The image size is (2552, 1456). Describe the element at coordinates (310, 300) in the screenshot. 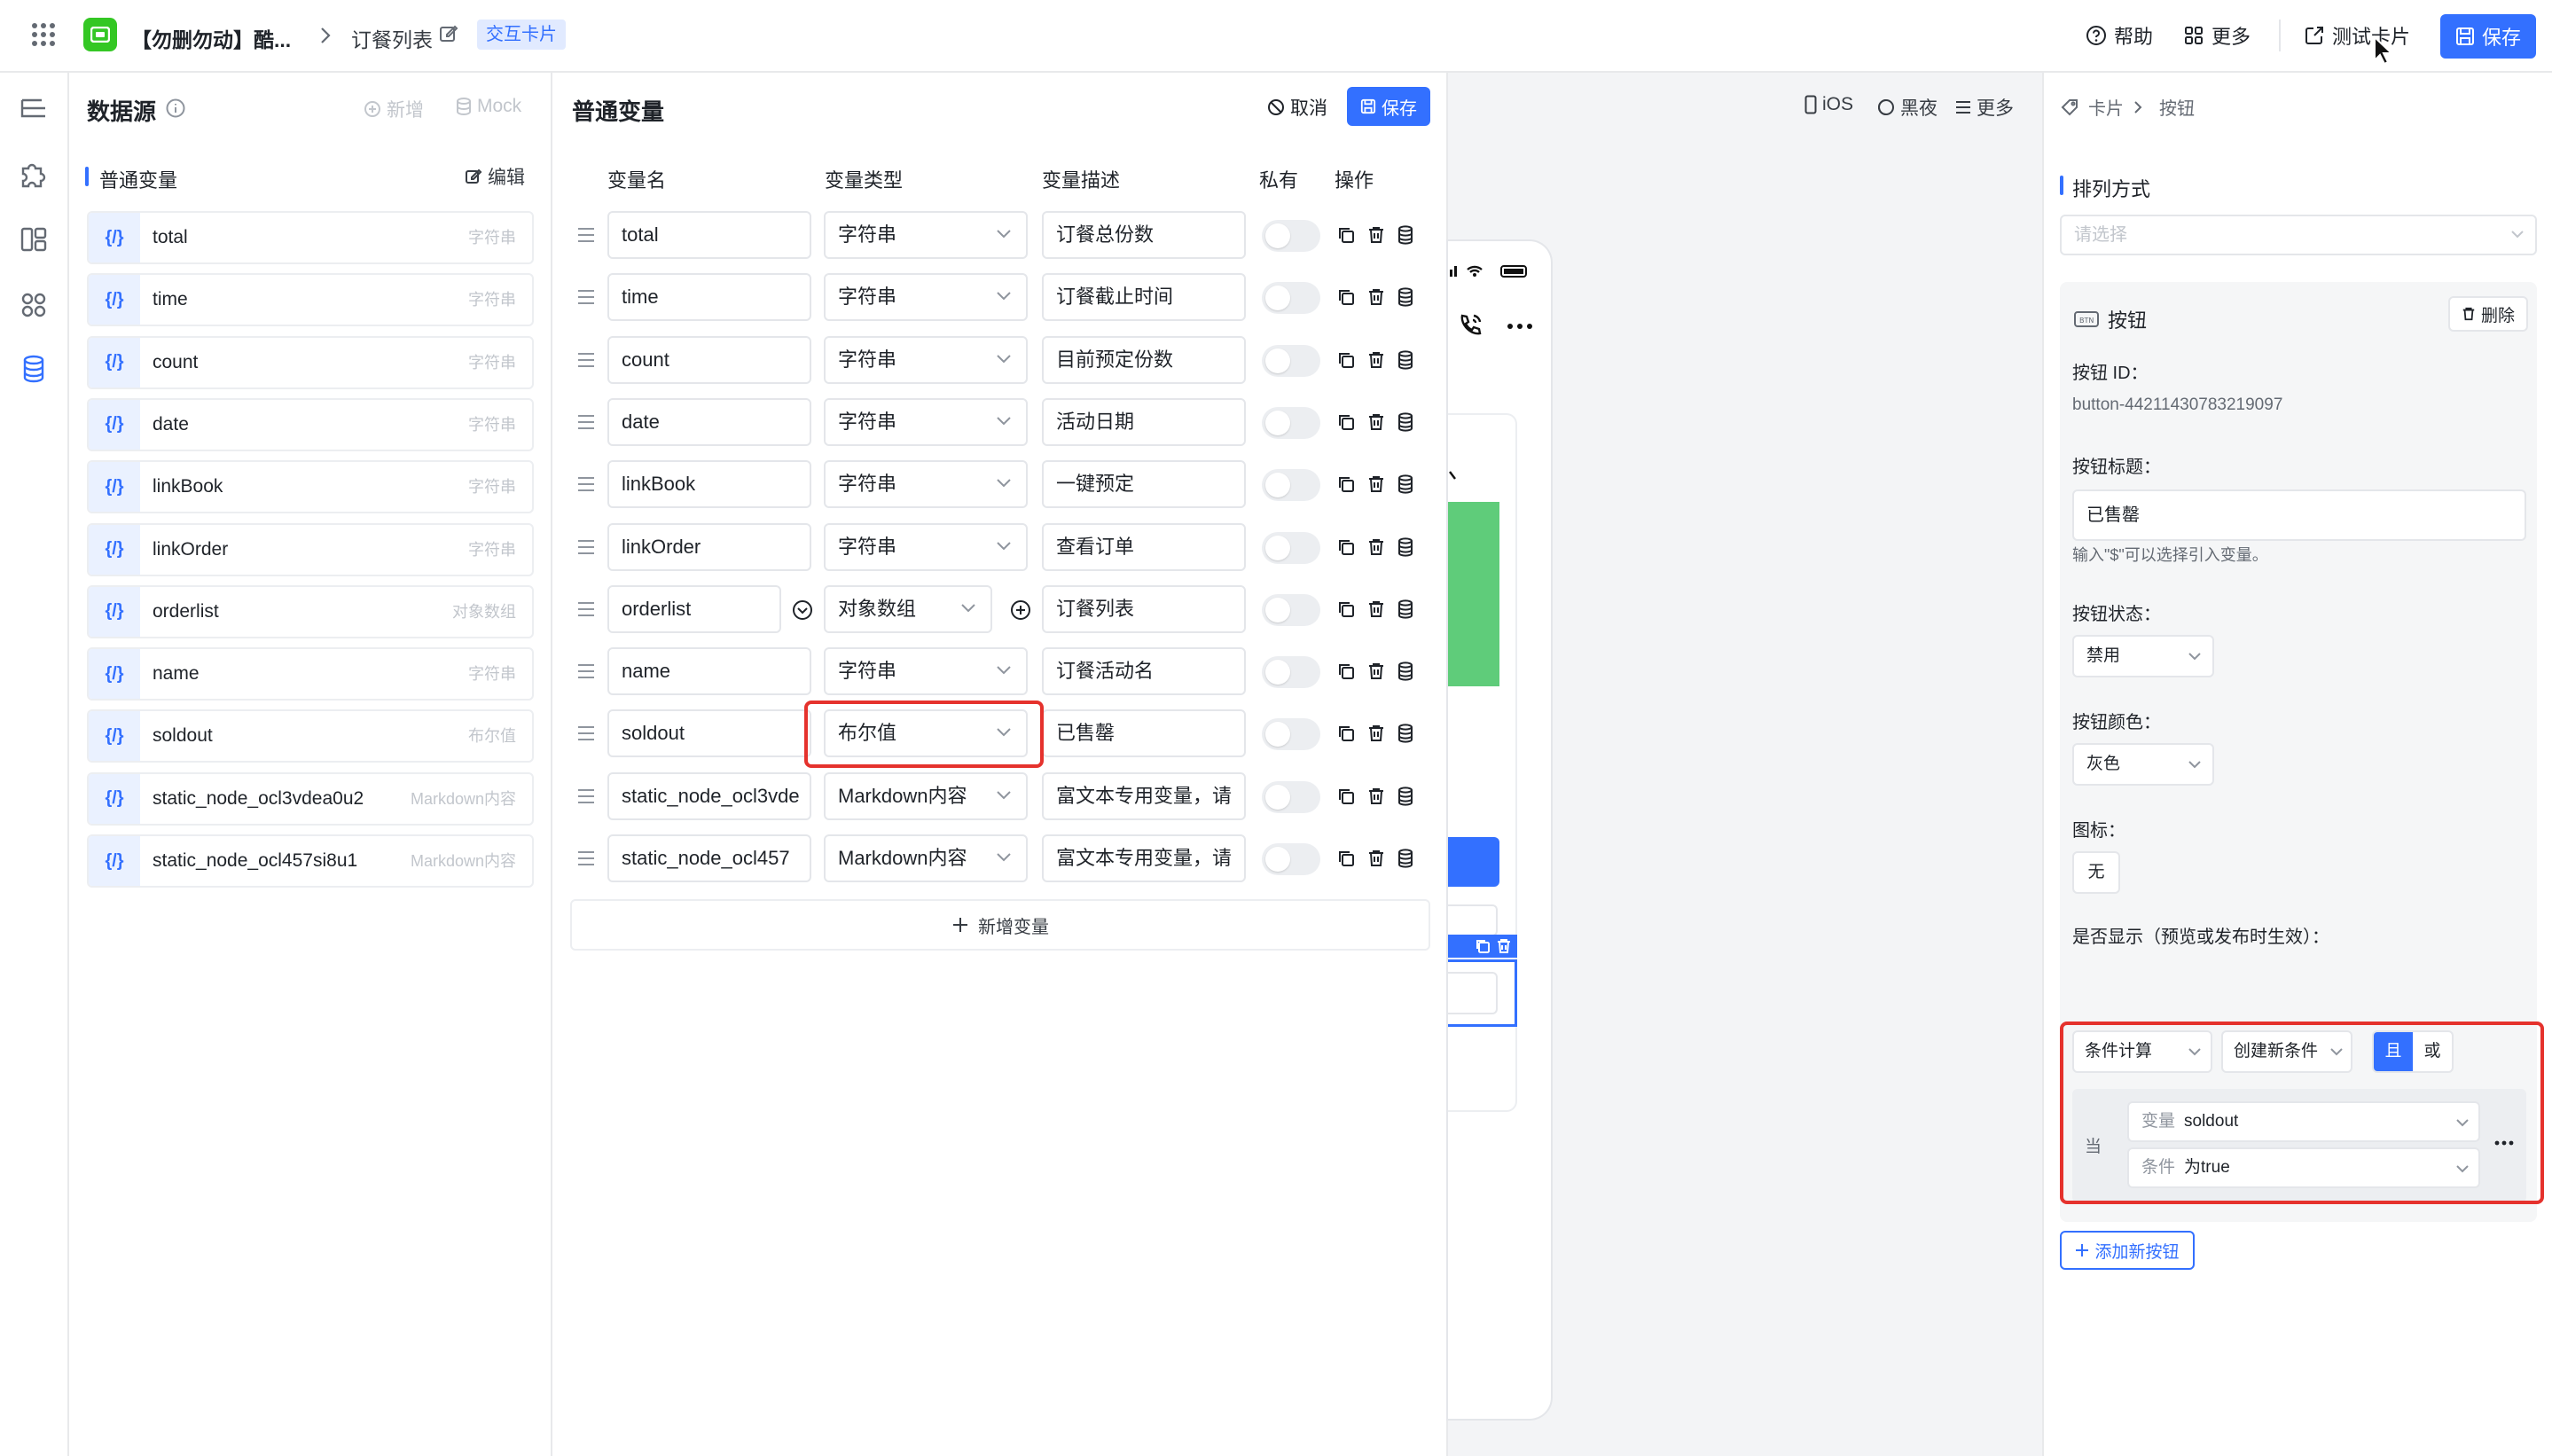

I see `datasource-variable-item: {/} time 字符串` at that location.